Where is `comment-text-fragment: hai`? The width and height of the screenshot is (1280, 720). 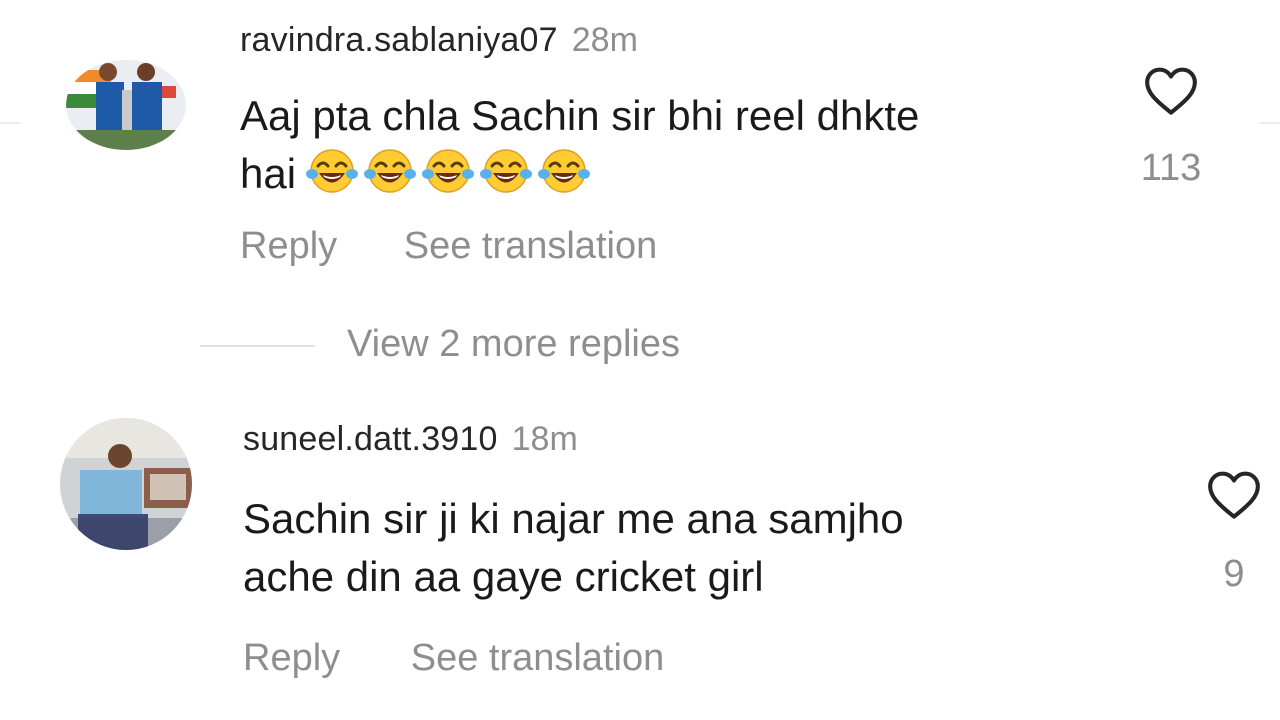
comment-text-fragment: hai is located at coordinates (268, 173).